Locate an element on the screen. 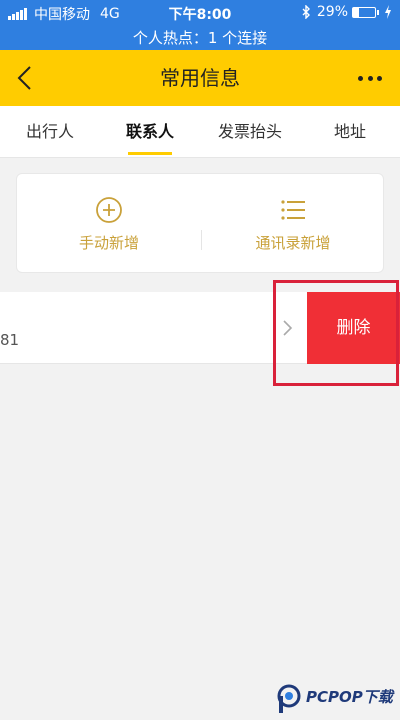 The height and width of the screenshot is (720, 400). status-right: 29% is located at coordinates (346, 12).